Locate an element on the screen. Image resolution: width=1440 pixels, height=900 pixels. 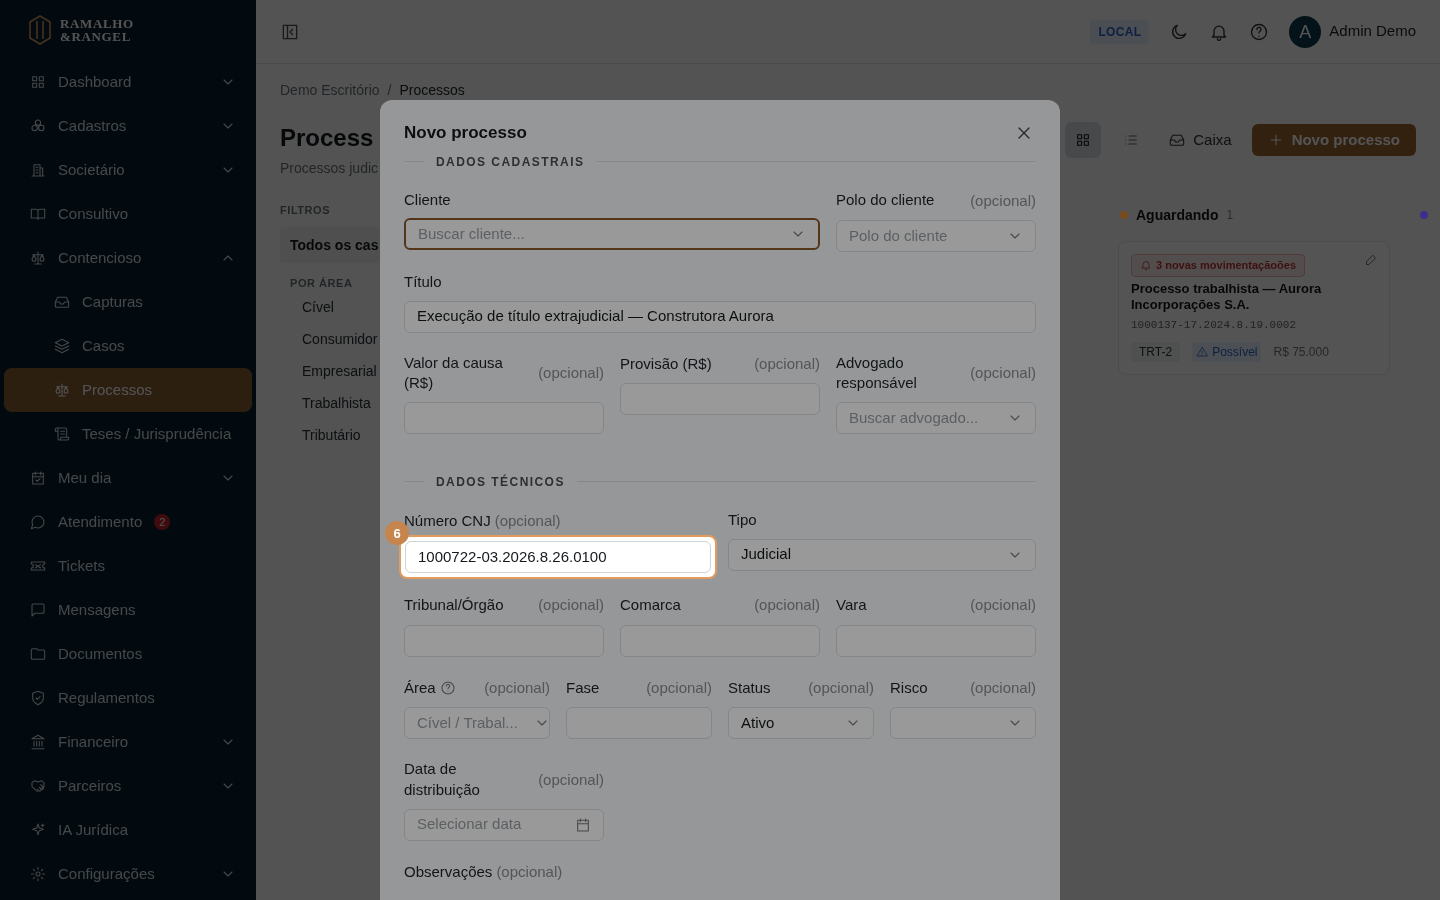
section-heading: DADOS CADASTRAIS is located at coordinates (510, 161).